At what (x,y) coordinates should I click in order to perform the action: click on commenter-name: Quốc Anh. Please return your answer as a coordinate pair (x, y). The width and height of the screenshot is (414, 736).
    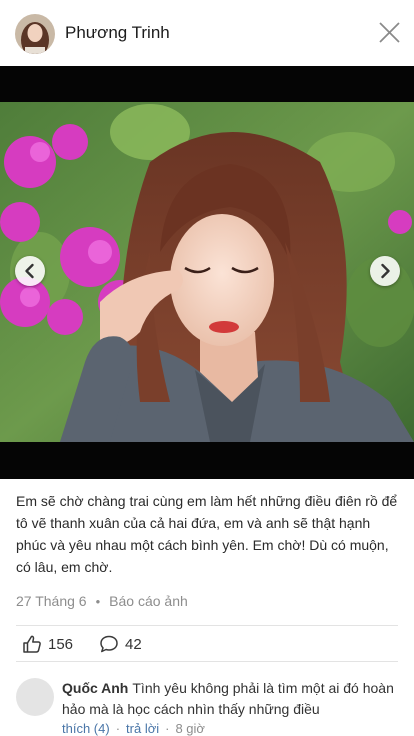
    Looking at the image, I should click on (95, 688).